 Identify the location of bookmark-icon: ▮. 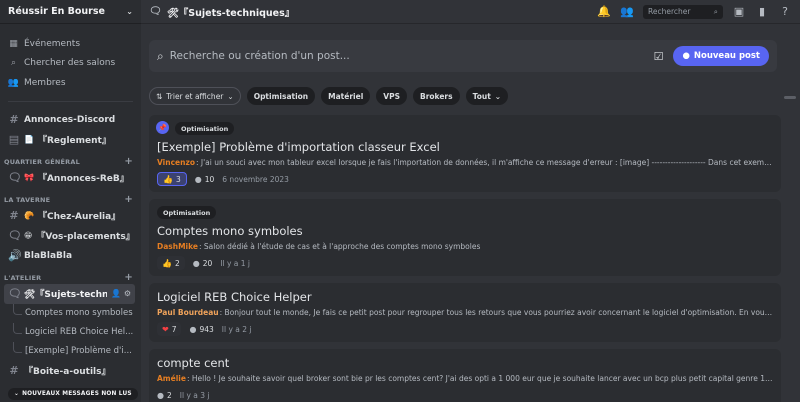
(762, 12).